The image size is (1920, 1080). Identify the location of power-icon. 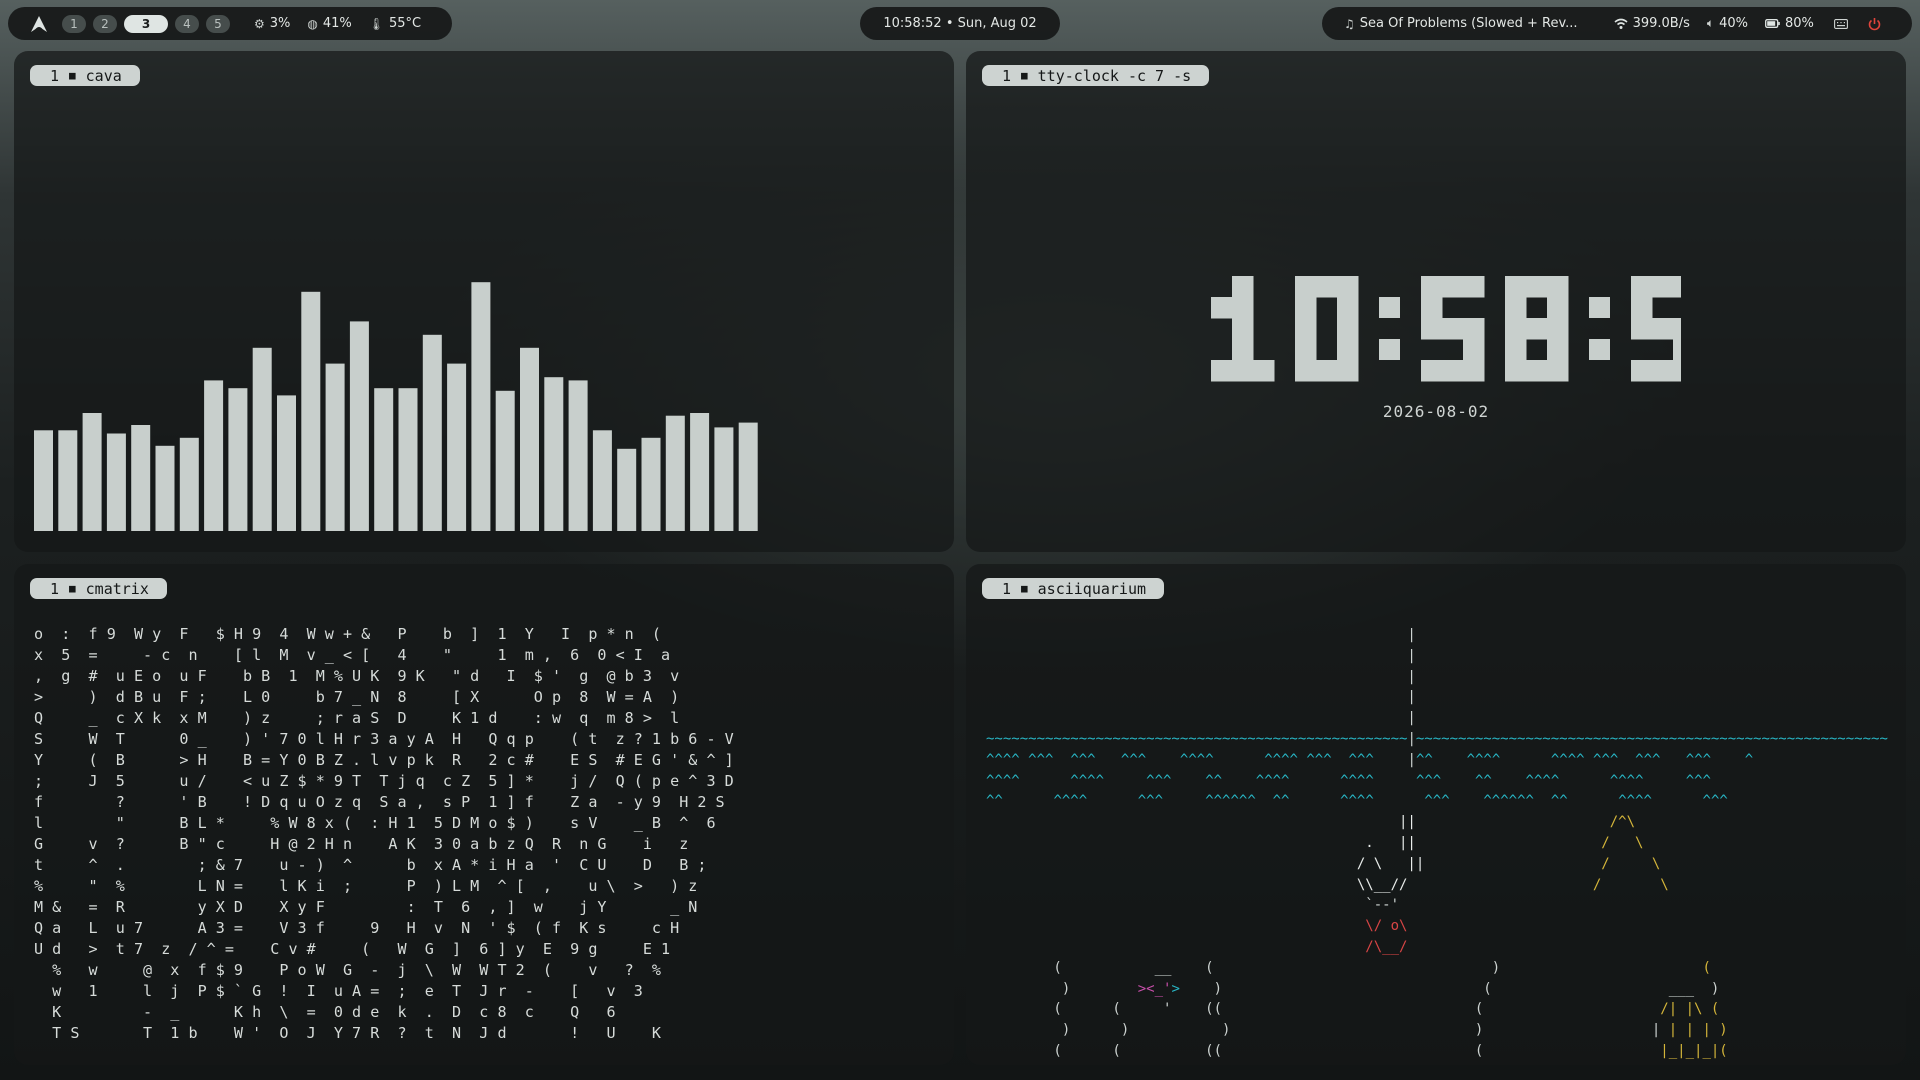
(1874, 23).